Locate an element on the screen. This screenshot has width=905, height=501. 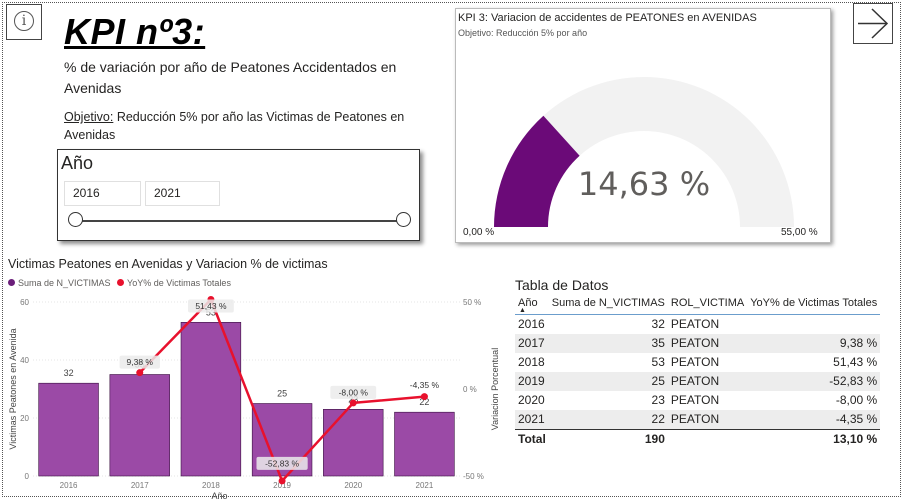
year-to-input: 2021 is located at coordinates (182, 193).